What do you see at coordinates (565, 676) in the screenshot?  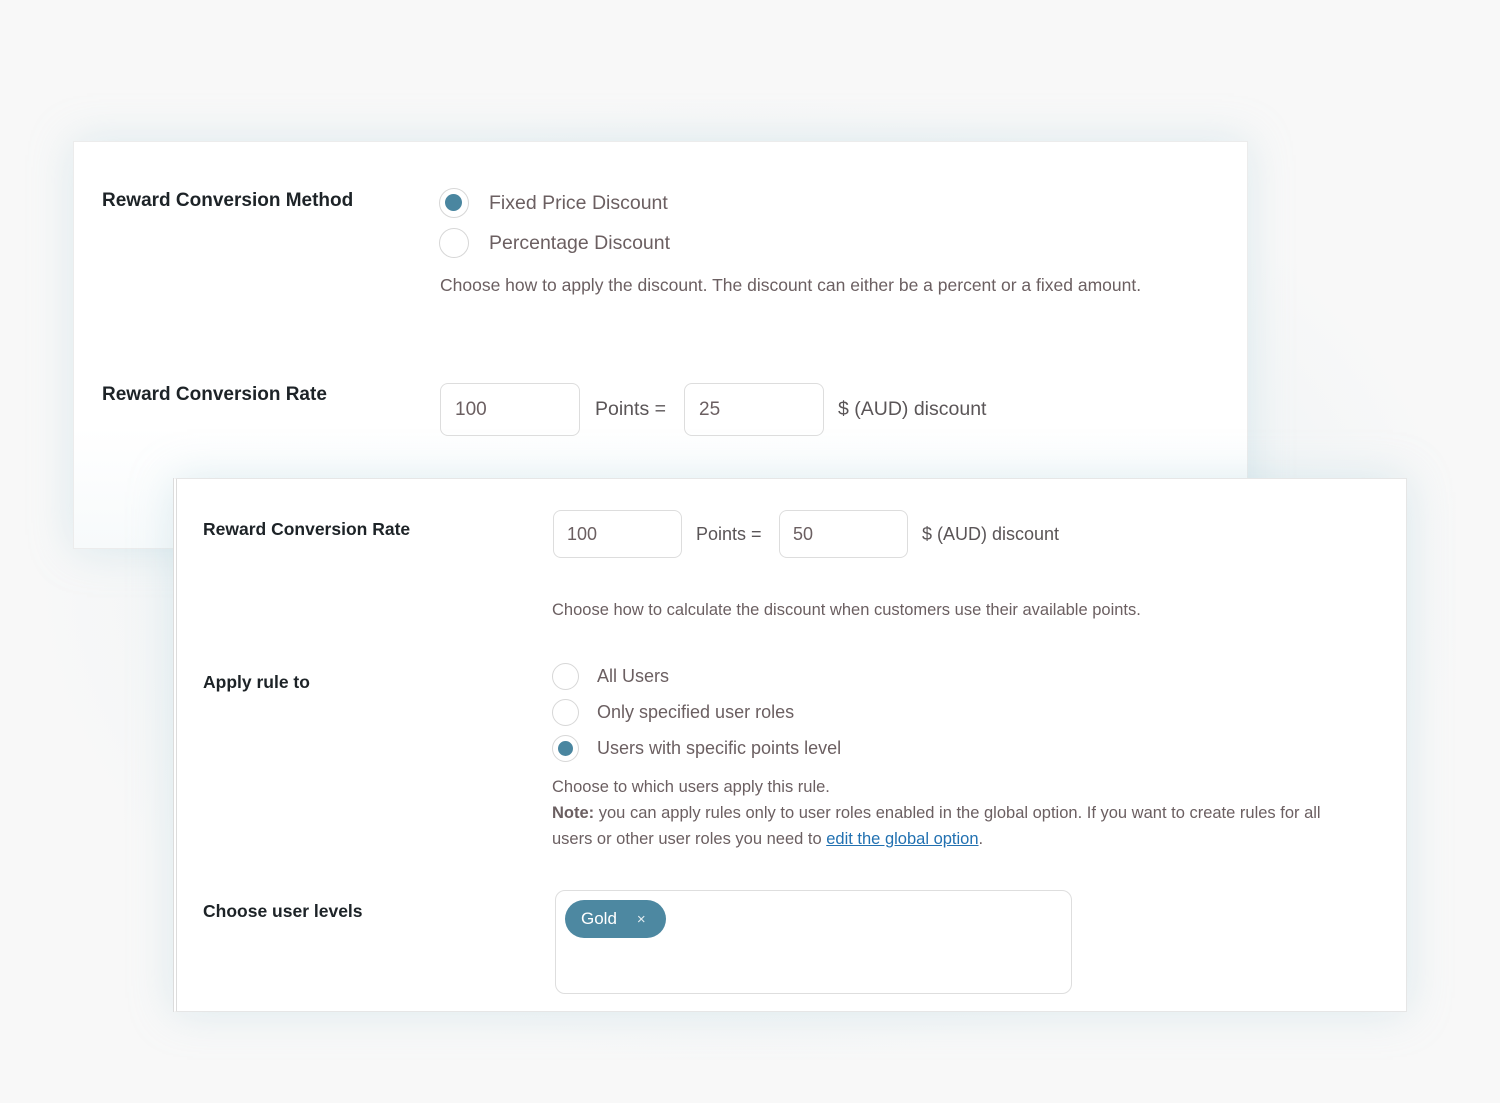 I see `radio-all-users` at bounding box center [565, 676].